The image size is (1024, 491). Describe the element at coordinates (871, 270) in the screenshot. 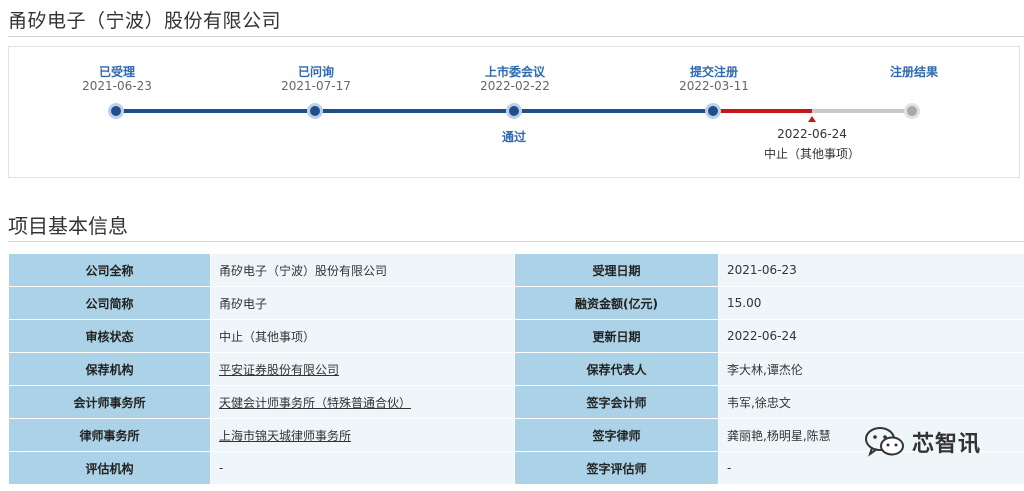

I see `value-accept-date: 2021-06-23` at that location.